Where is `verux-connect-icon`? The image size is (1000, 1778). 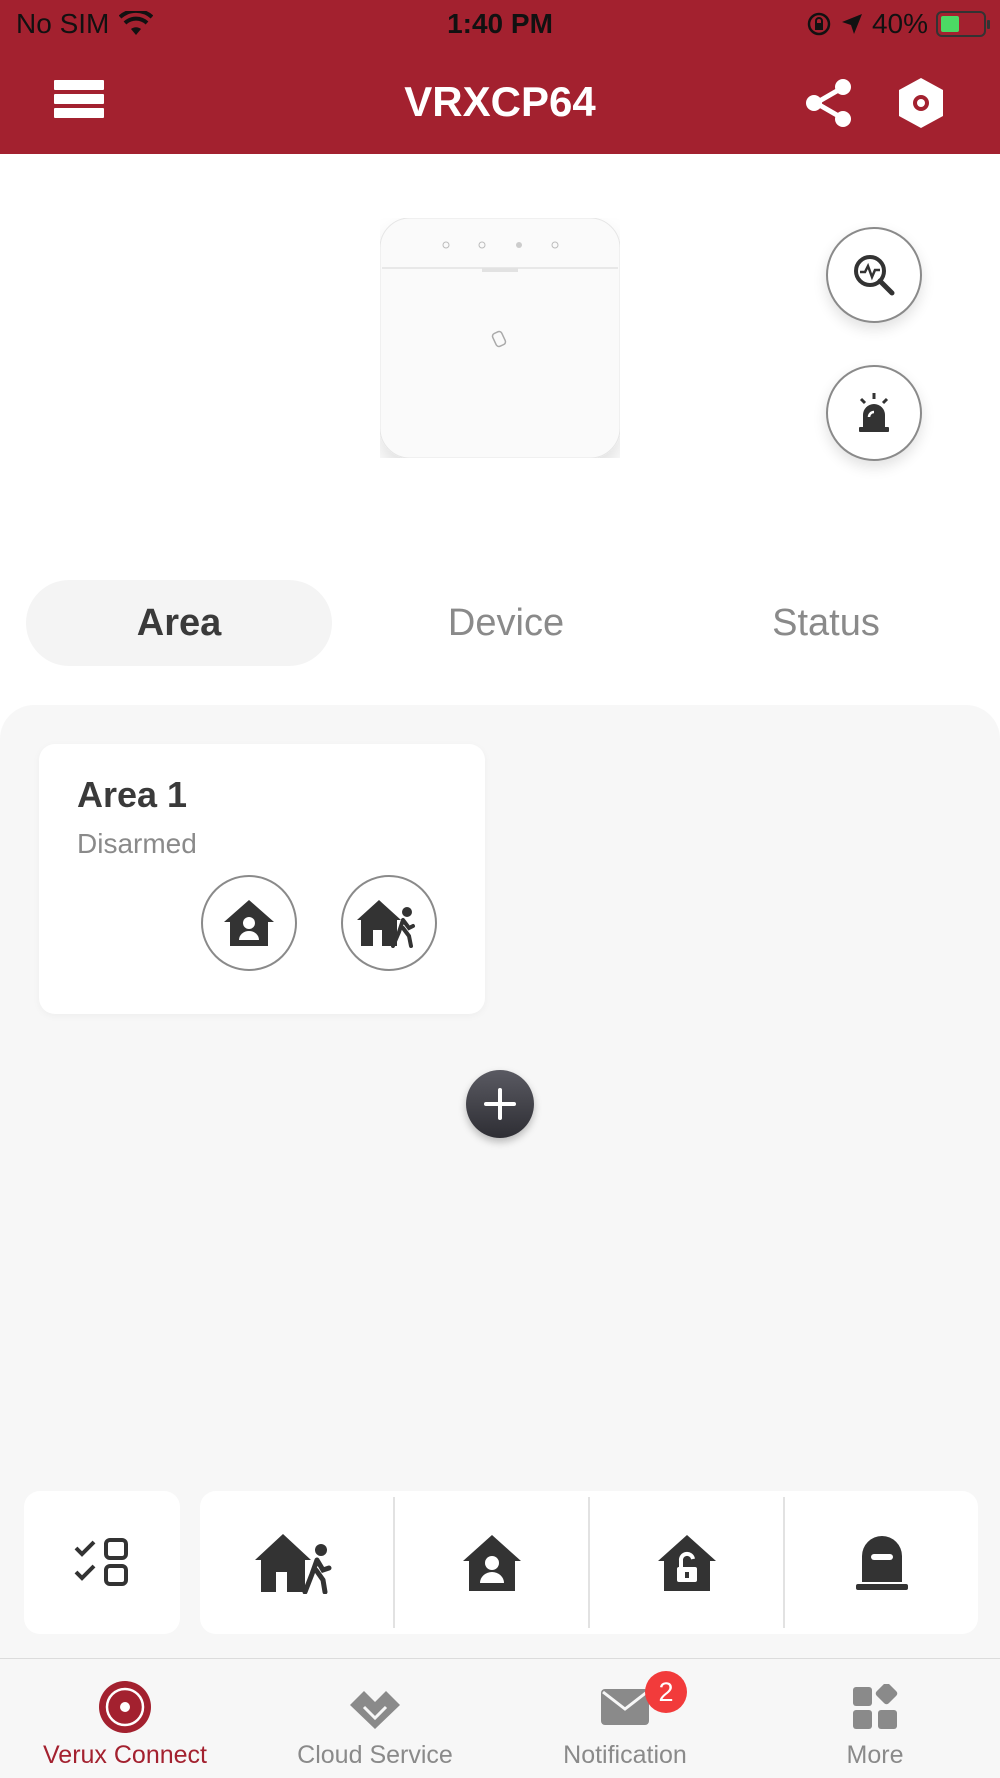
verux-connect-icon is located at coordinates (125, 1707).